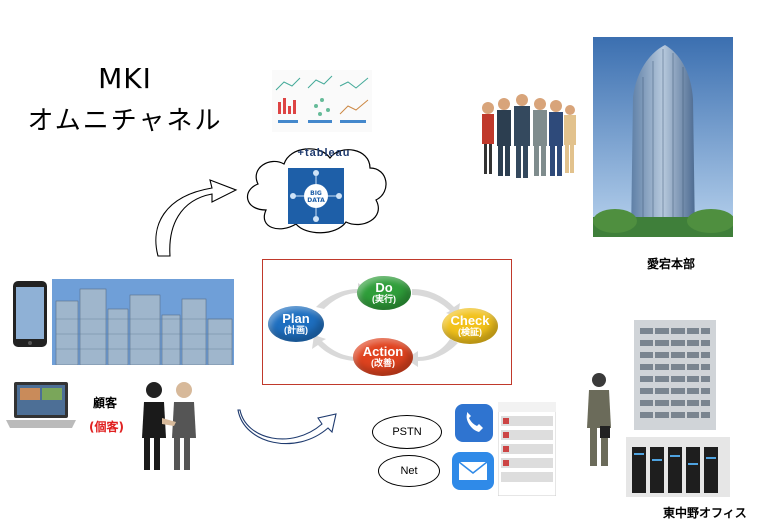 This screenshot has height=524, width=765. I want to click on pdca-action-sub: (改善), so click(383, 363).